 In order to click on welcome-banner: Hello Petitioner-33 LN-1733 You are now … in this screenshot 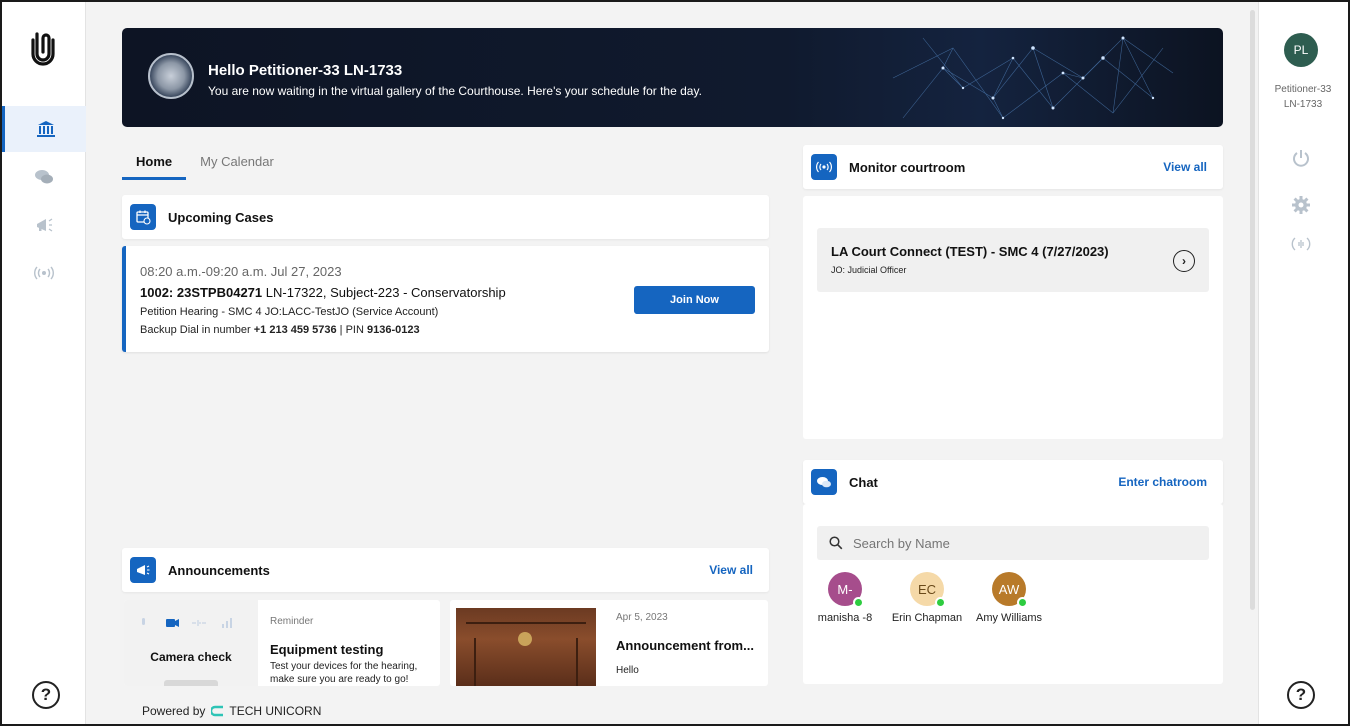, I will do `click(672, 77)`.